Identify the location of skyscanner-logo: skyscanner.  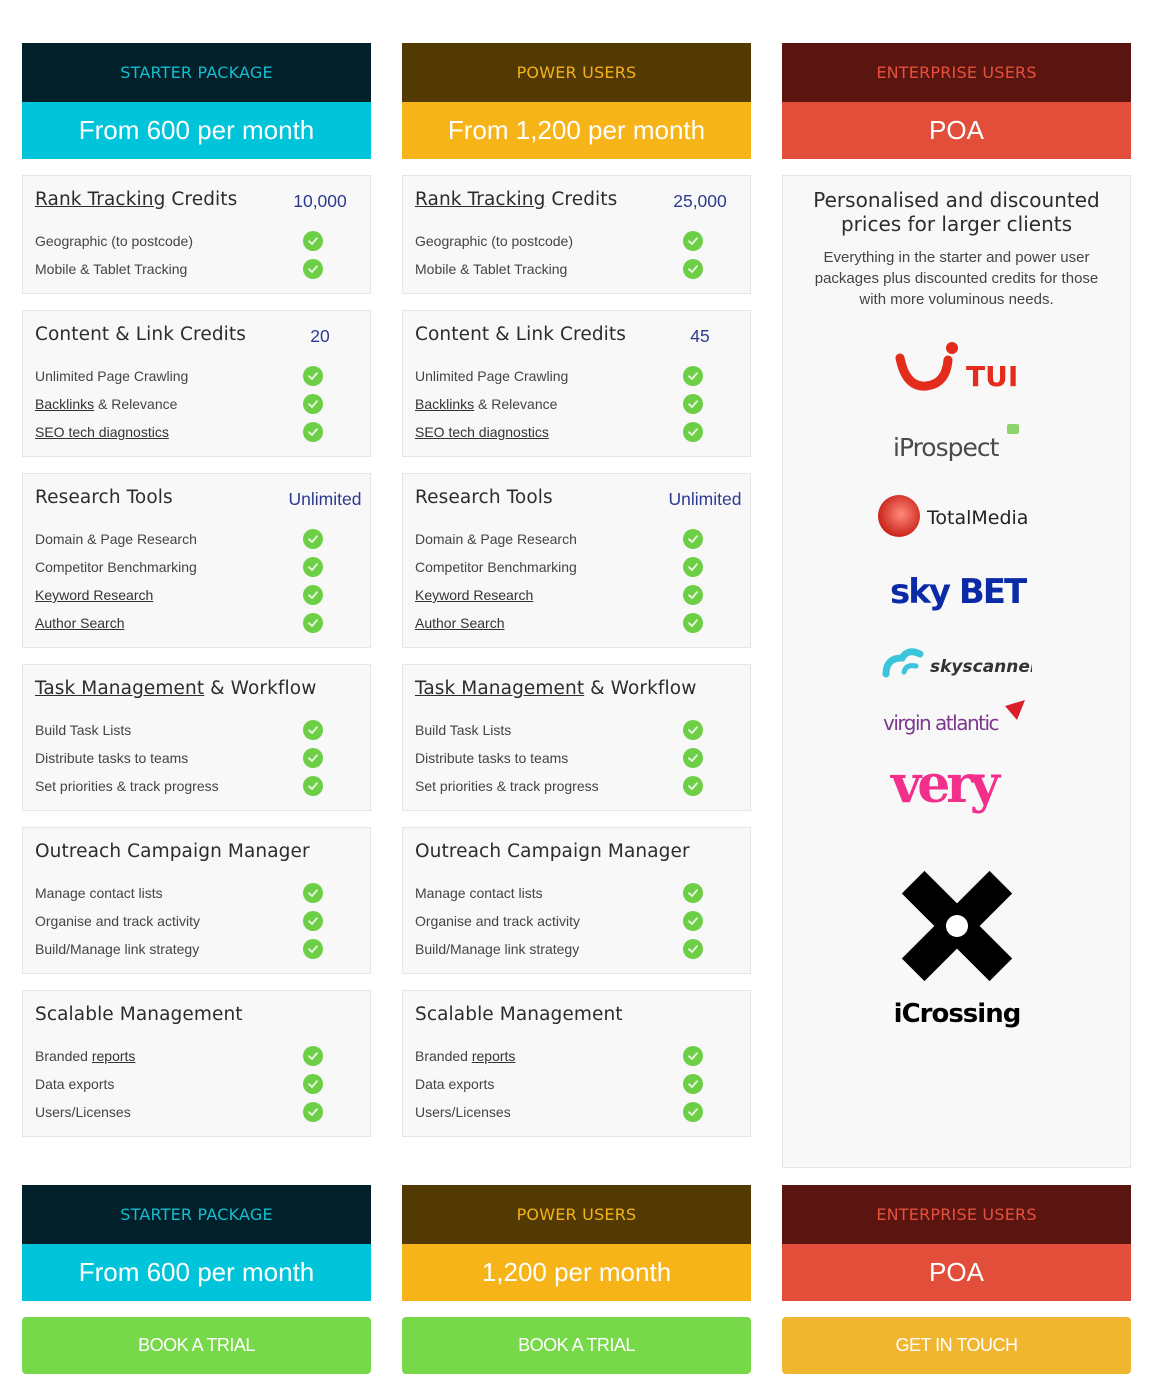
(957, 662).